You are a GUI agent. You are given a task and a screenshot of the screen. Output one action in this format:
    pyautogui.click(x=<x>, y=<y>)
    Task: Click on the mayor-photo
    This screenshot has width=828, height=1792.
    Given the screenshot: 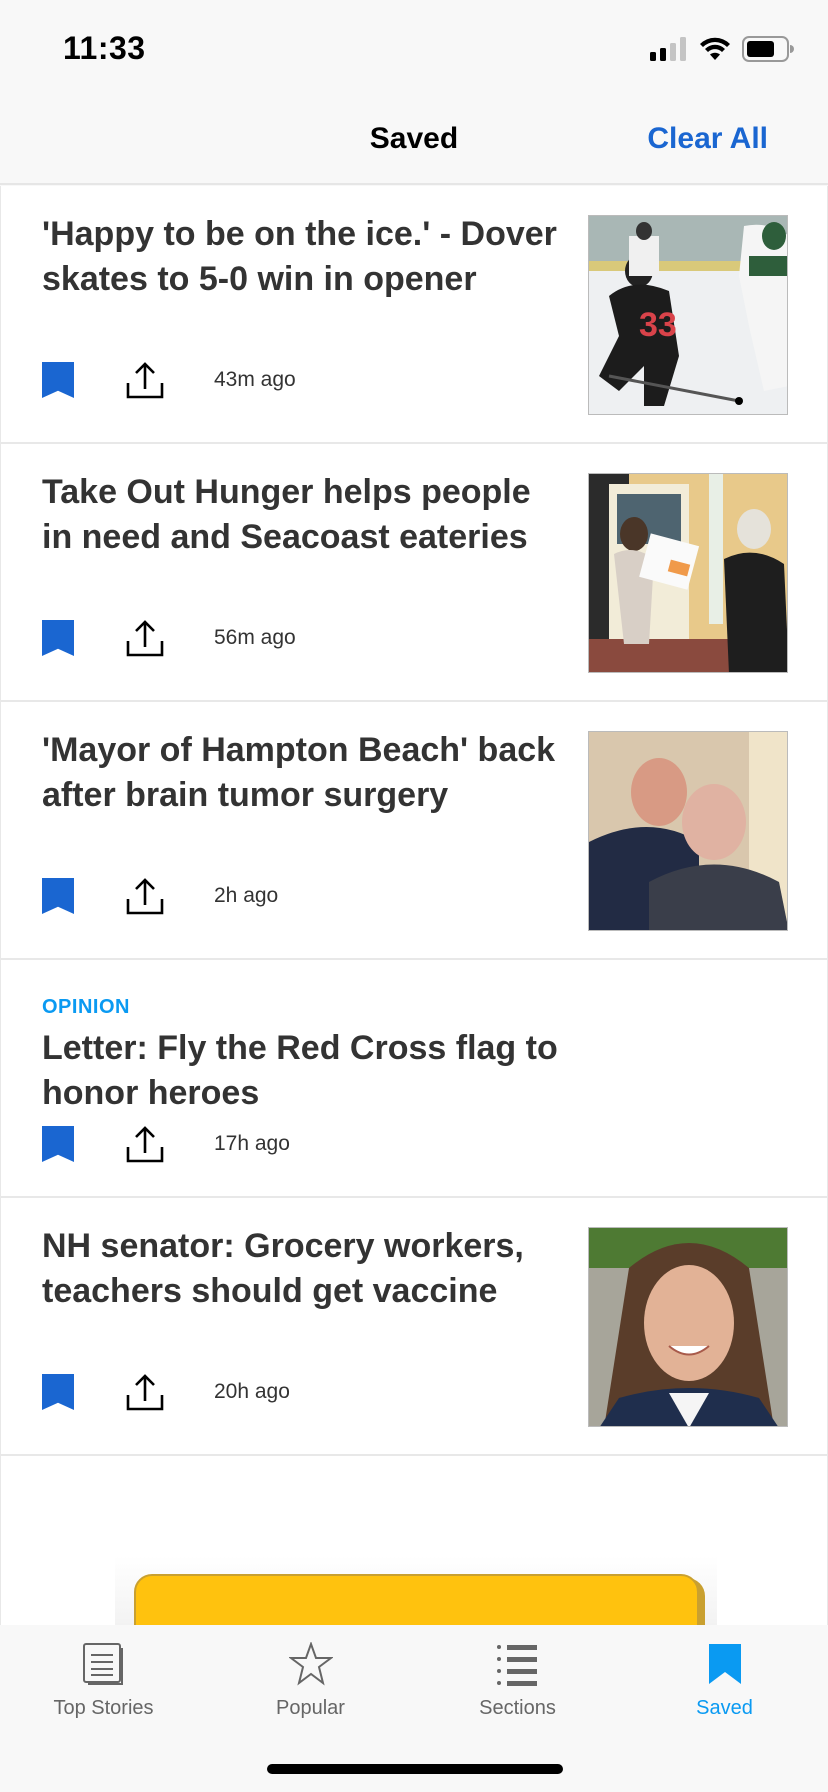 What is the action you would take?
    pyautogui.click(x=688, y=831)
    